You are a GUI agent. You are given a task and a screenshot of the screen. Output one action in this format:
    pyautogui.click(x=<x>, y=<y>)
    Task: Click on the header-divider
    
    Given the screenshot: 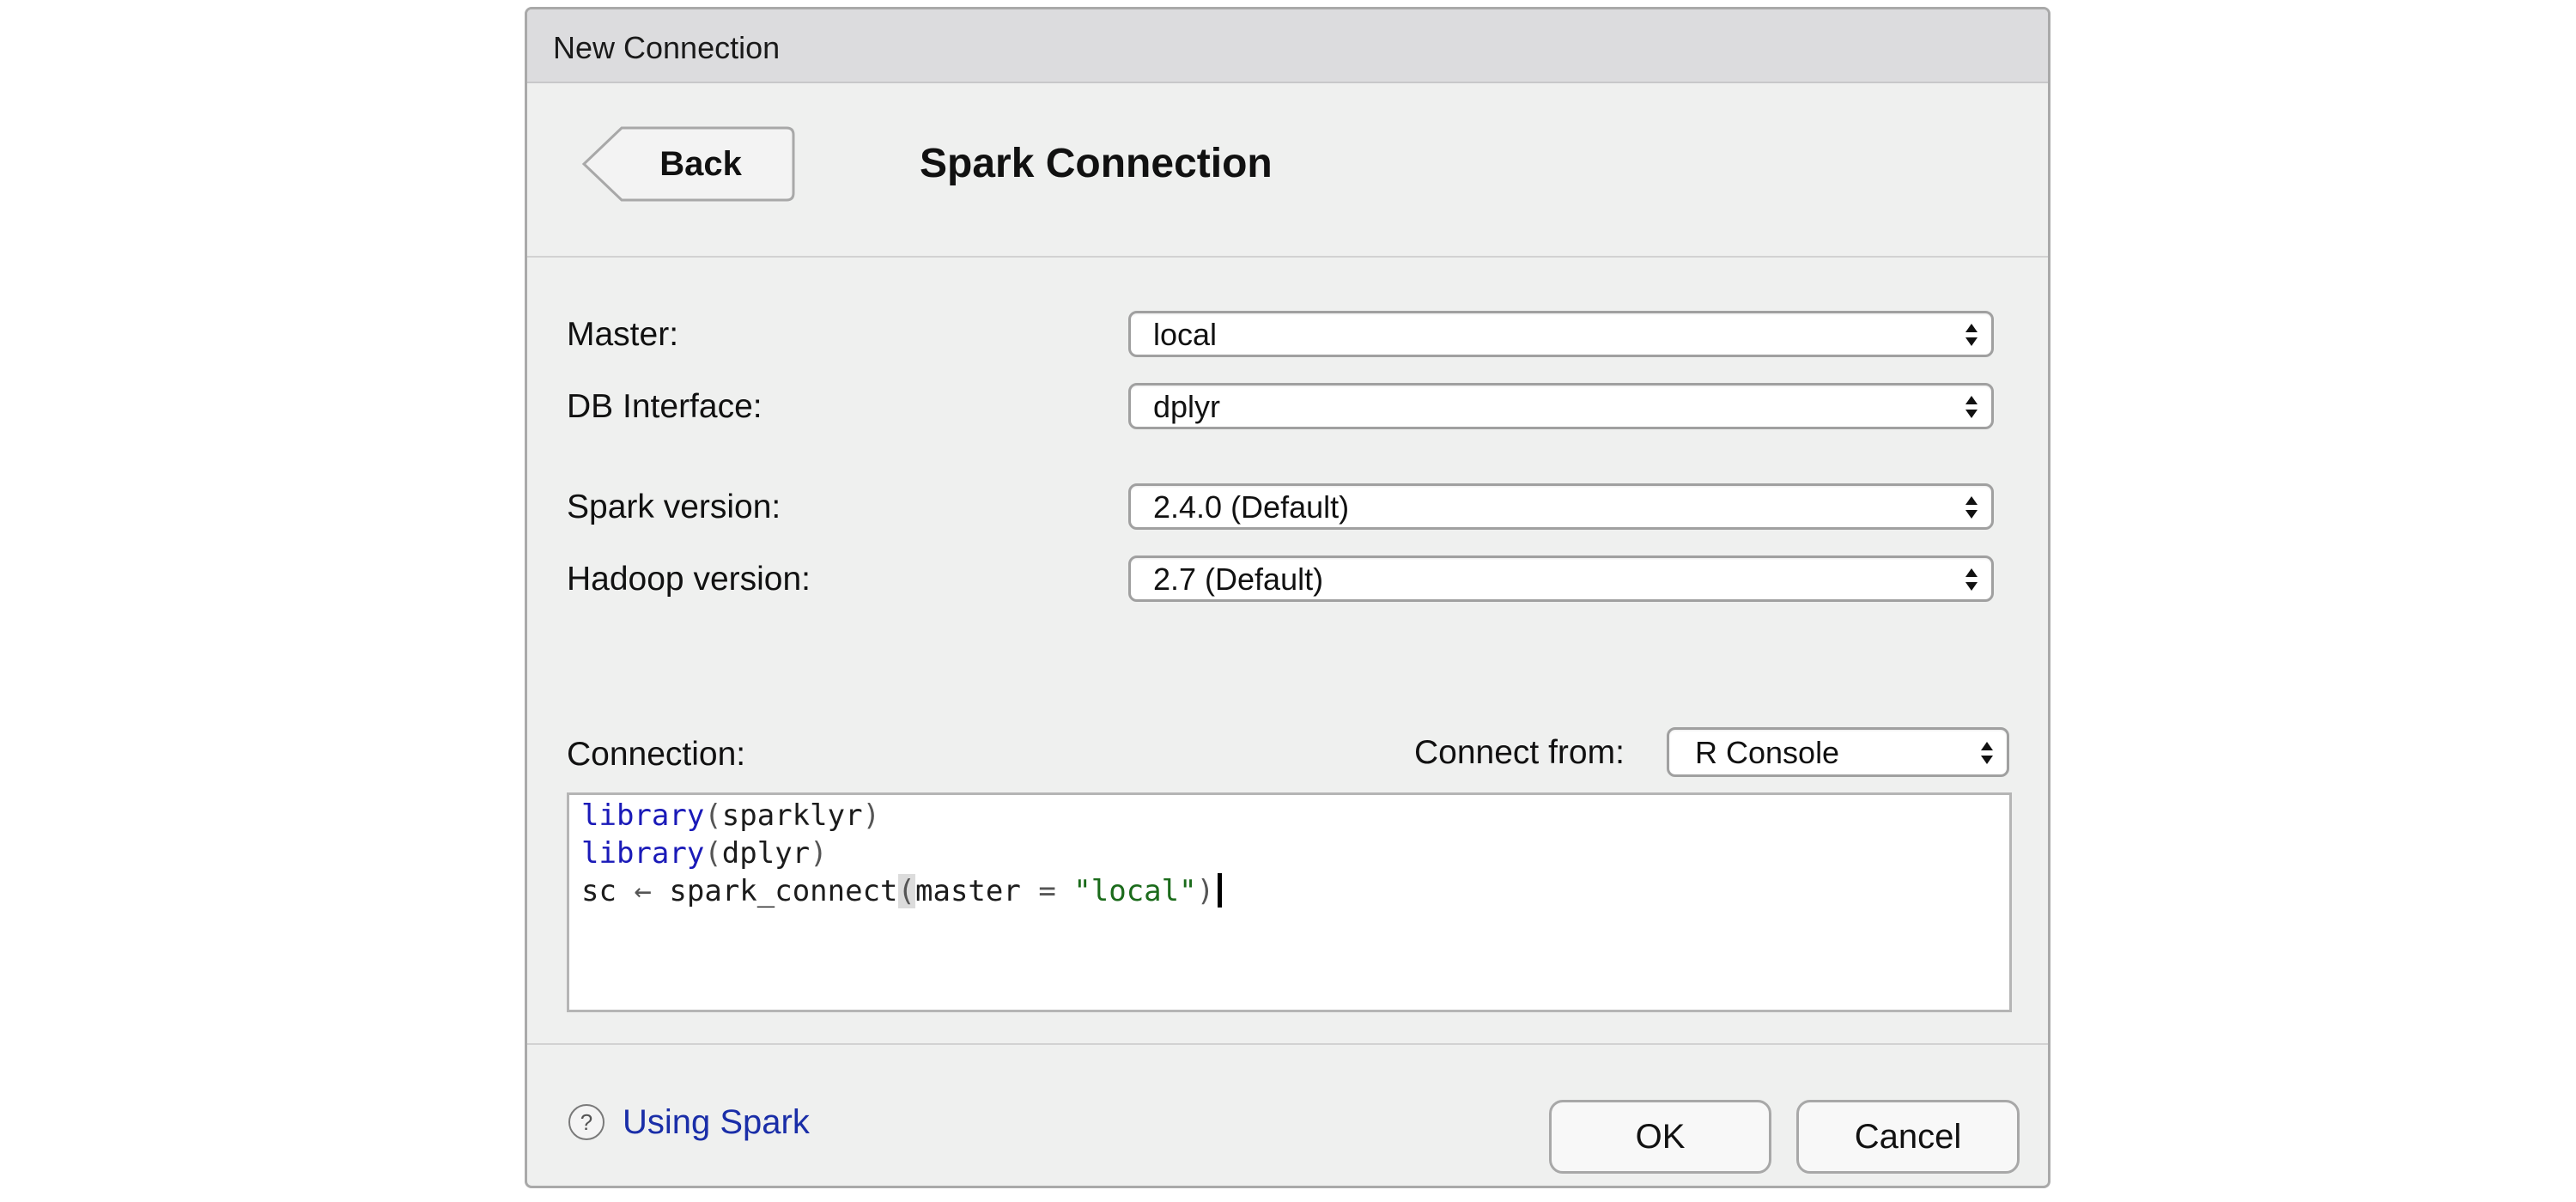 What is the action you would take?
    pyautogui.click(x=1287, y=257)
    